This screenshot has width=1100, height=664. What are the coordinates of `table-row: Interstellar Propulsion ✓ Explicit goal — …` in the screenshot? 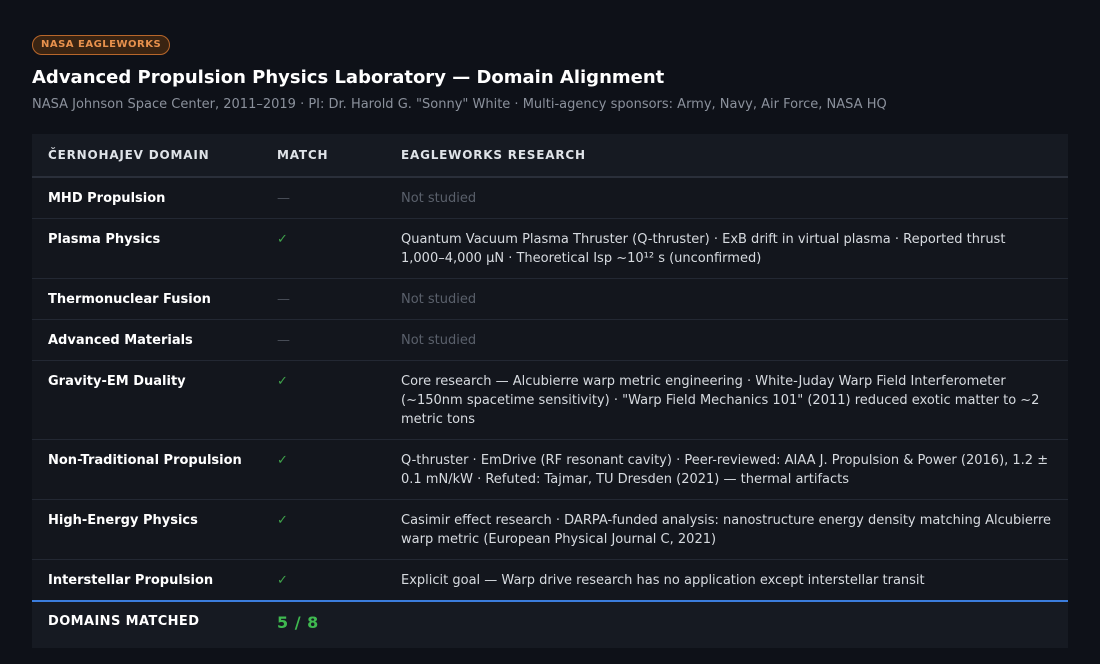 It's located at (550, 580).